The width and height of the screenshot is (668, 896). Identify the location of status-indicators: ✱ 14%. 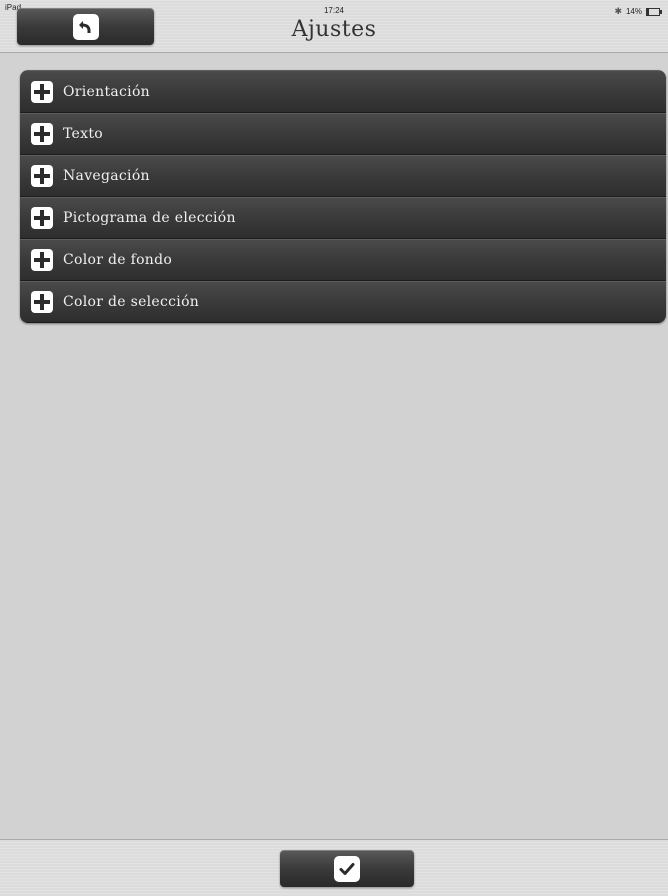
(638, 11).